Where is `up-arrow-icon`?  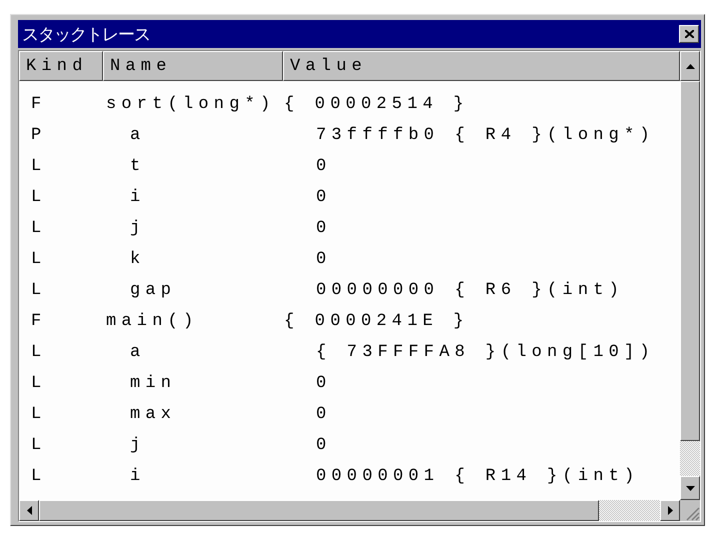
up-arrow-icon is located at coordinates (690, 66).